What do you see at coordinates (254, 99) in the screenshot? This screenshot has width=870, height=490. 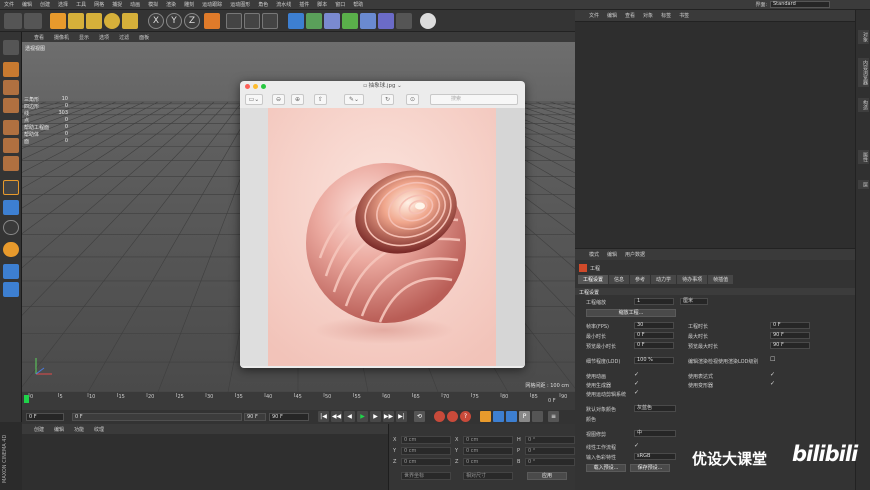 I see `sidebar-toggle-icon: ▭⌄` at bounding box center [254, 99].